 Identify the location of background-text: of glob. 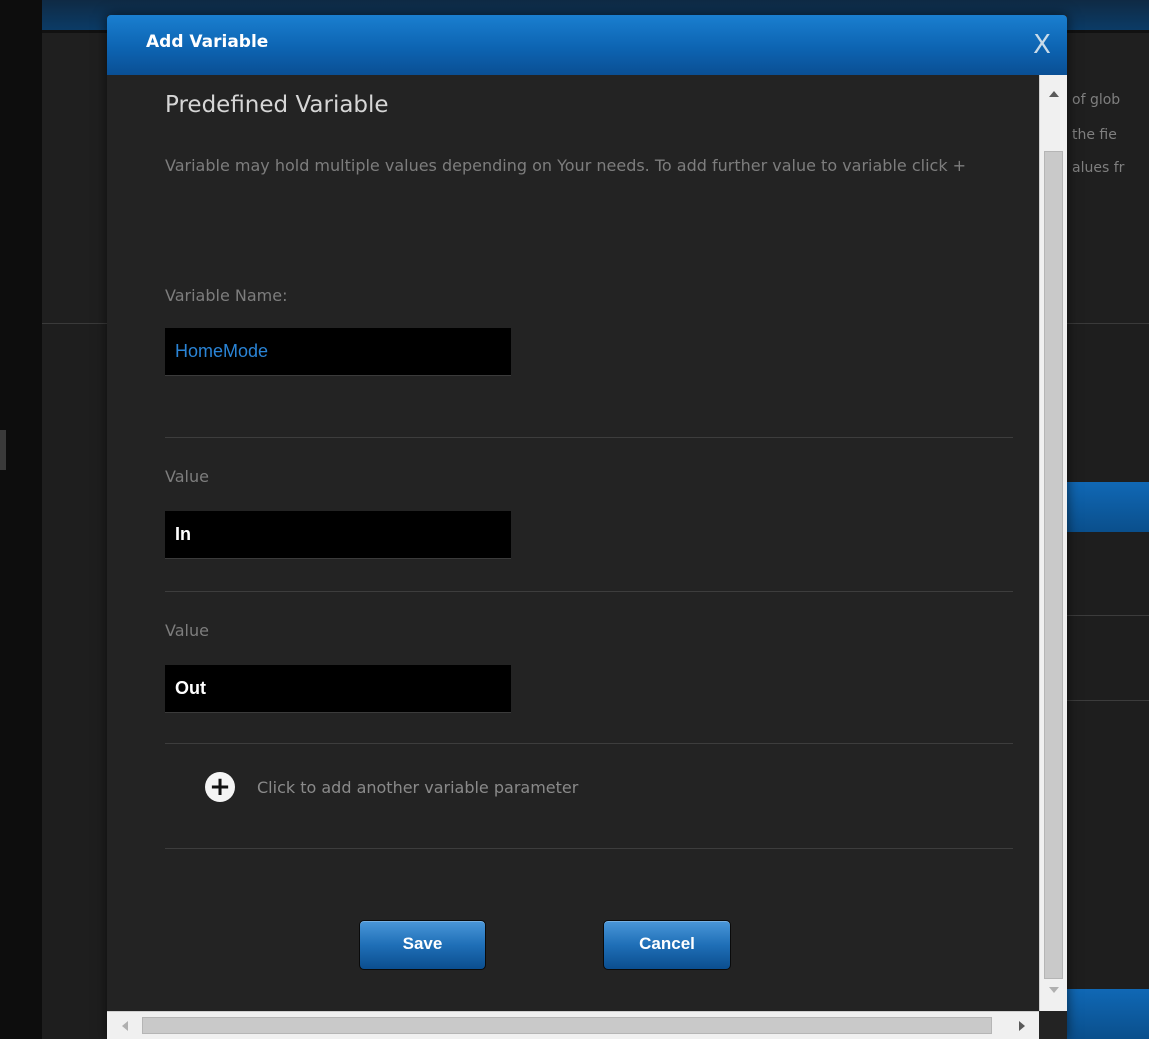
(1096, 100).